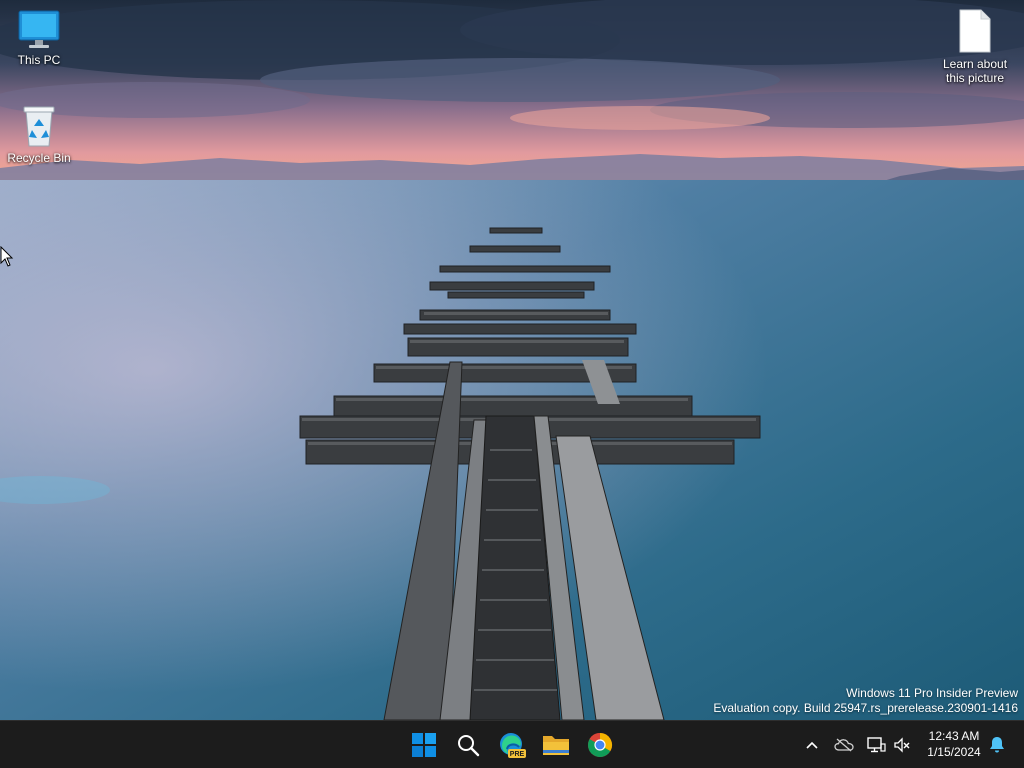  I want to click on desktop-icon-learn-about-this-picture: Learn about this picture, so click(975, 46).